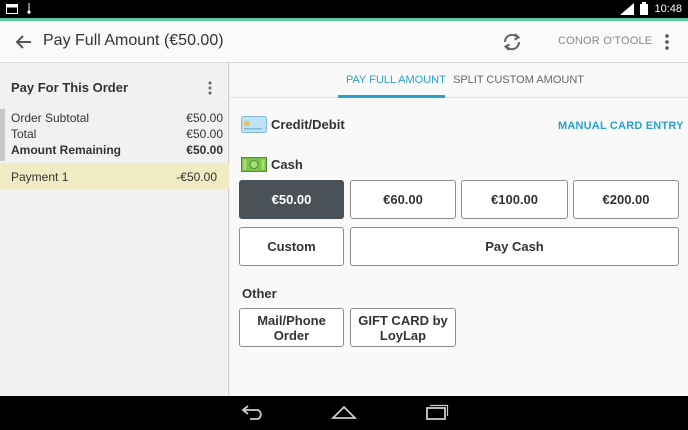 Image resolution: width=688 pixels, height=430 pixels. I want to click on summary-row-remaining: Amount Remaining €50.00, so click(117, 150).